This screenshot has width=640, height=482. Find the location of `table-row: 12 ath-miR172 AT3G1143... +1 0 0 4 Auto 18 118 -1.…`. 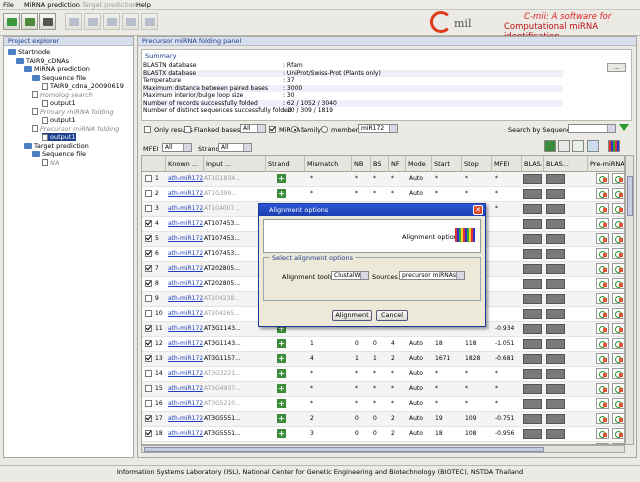

table-row: 12 ath-miR172 AT3G1143... +1 0 0 4 Auto 18 118 -1.… is located at coordinates (383, 344).